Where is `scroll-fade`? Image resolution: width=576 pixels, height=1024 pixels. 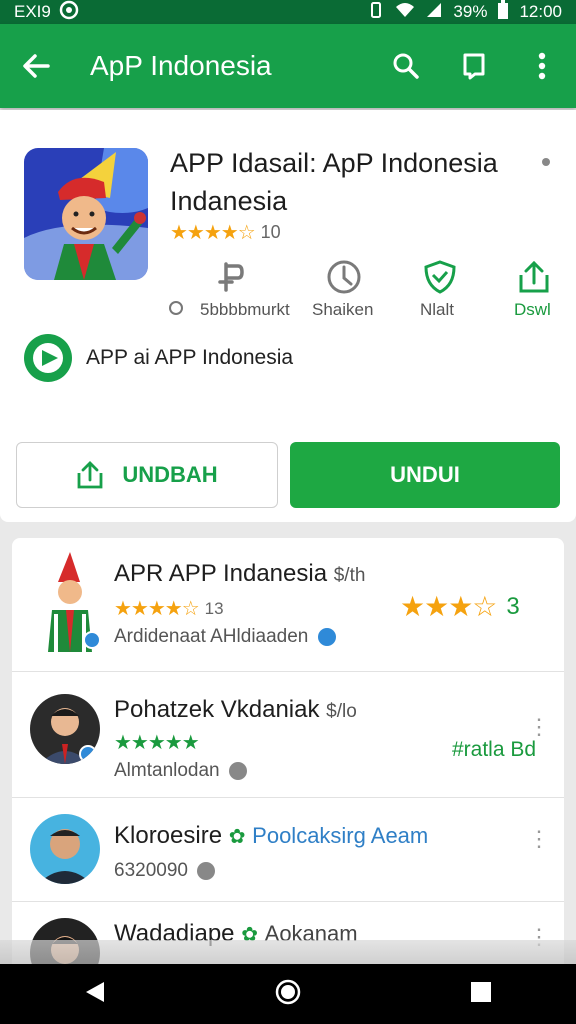
scroll-fade is located at coordinates (288, 952).